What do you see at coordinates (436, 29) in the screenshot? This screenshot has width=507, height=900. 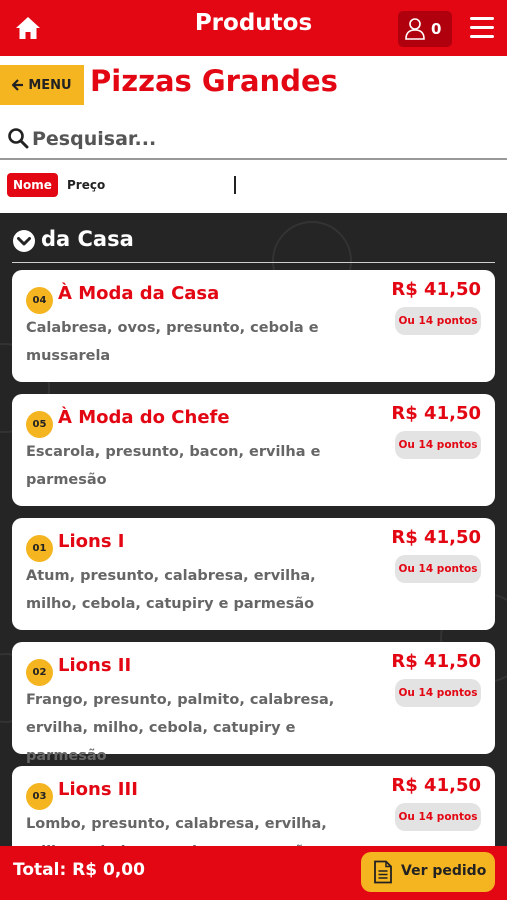 I see `cart-count: 0` at bounding box center [436, 29].